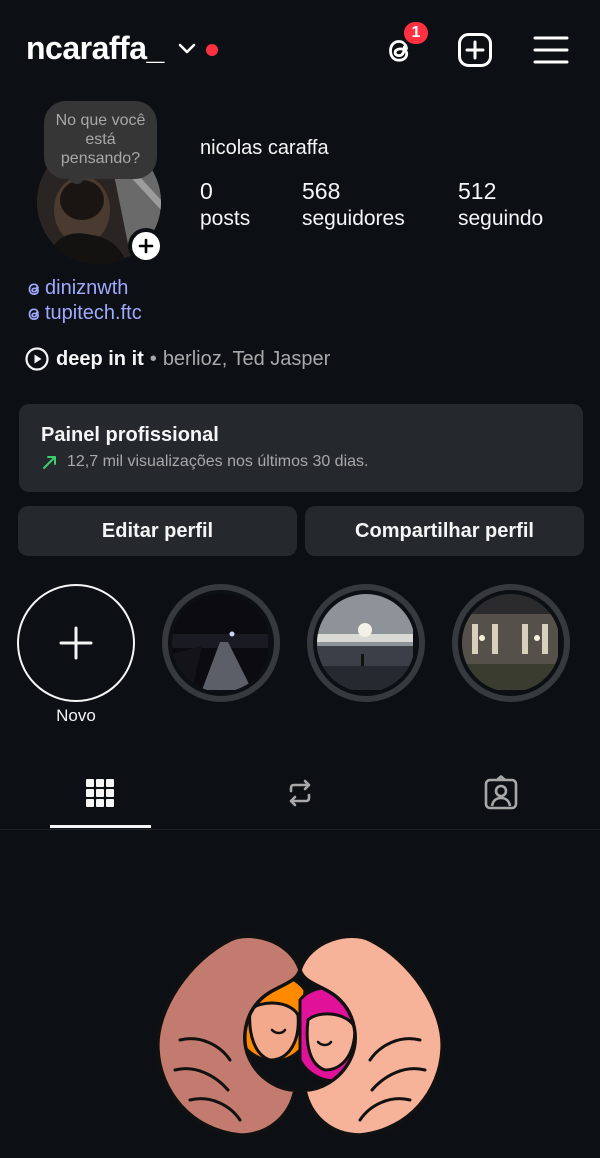 The image size is (600, 1158). What do you see at coordinates (87, 288) in the screenshot?
I see `threads-link-text: diniznwth` at bounding box center [87, 288].